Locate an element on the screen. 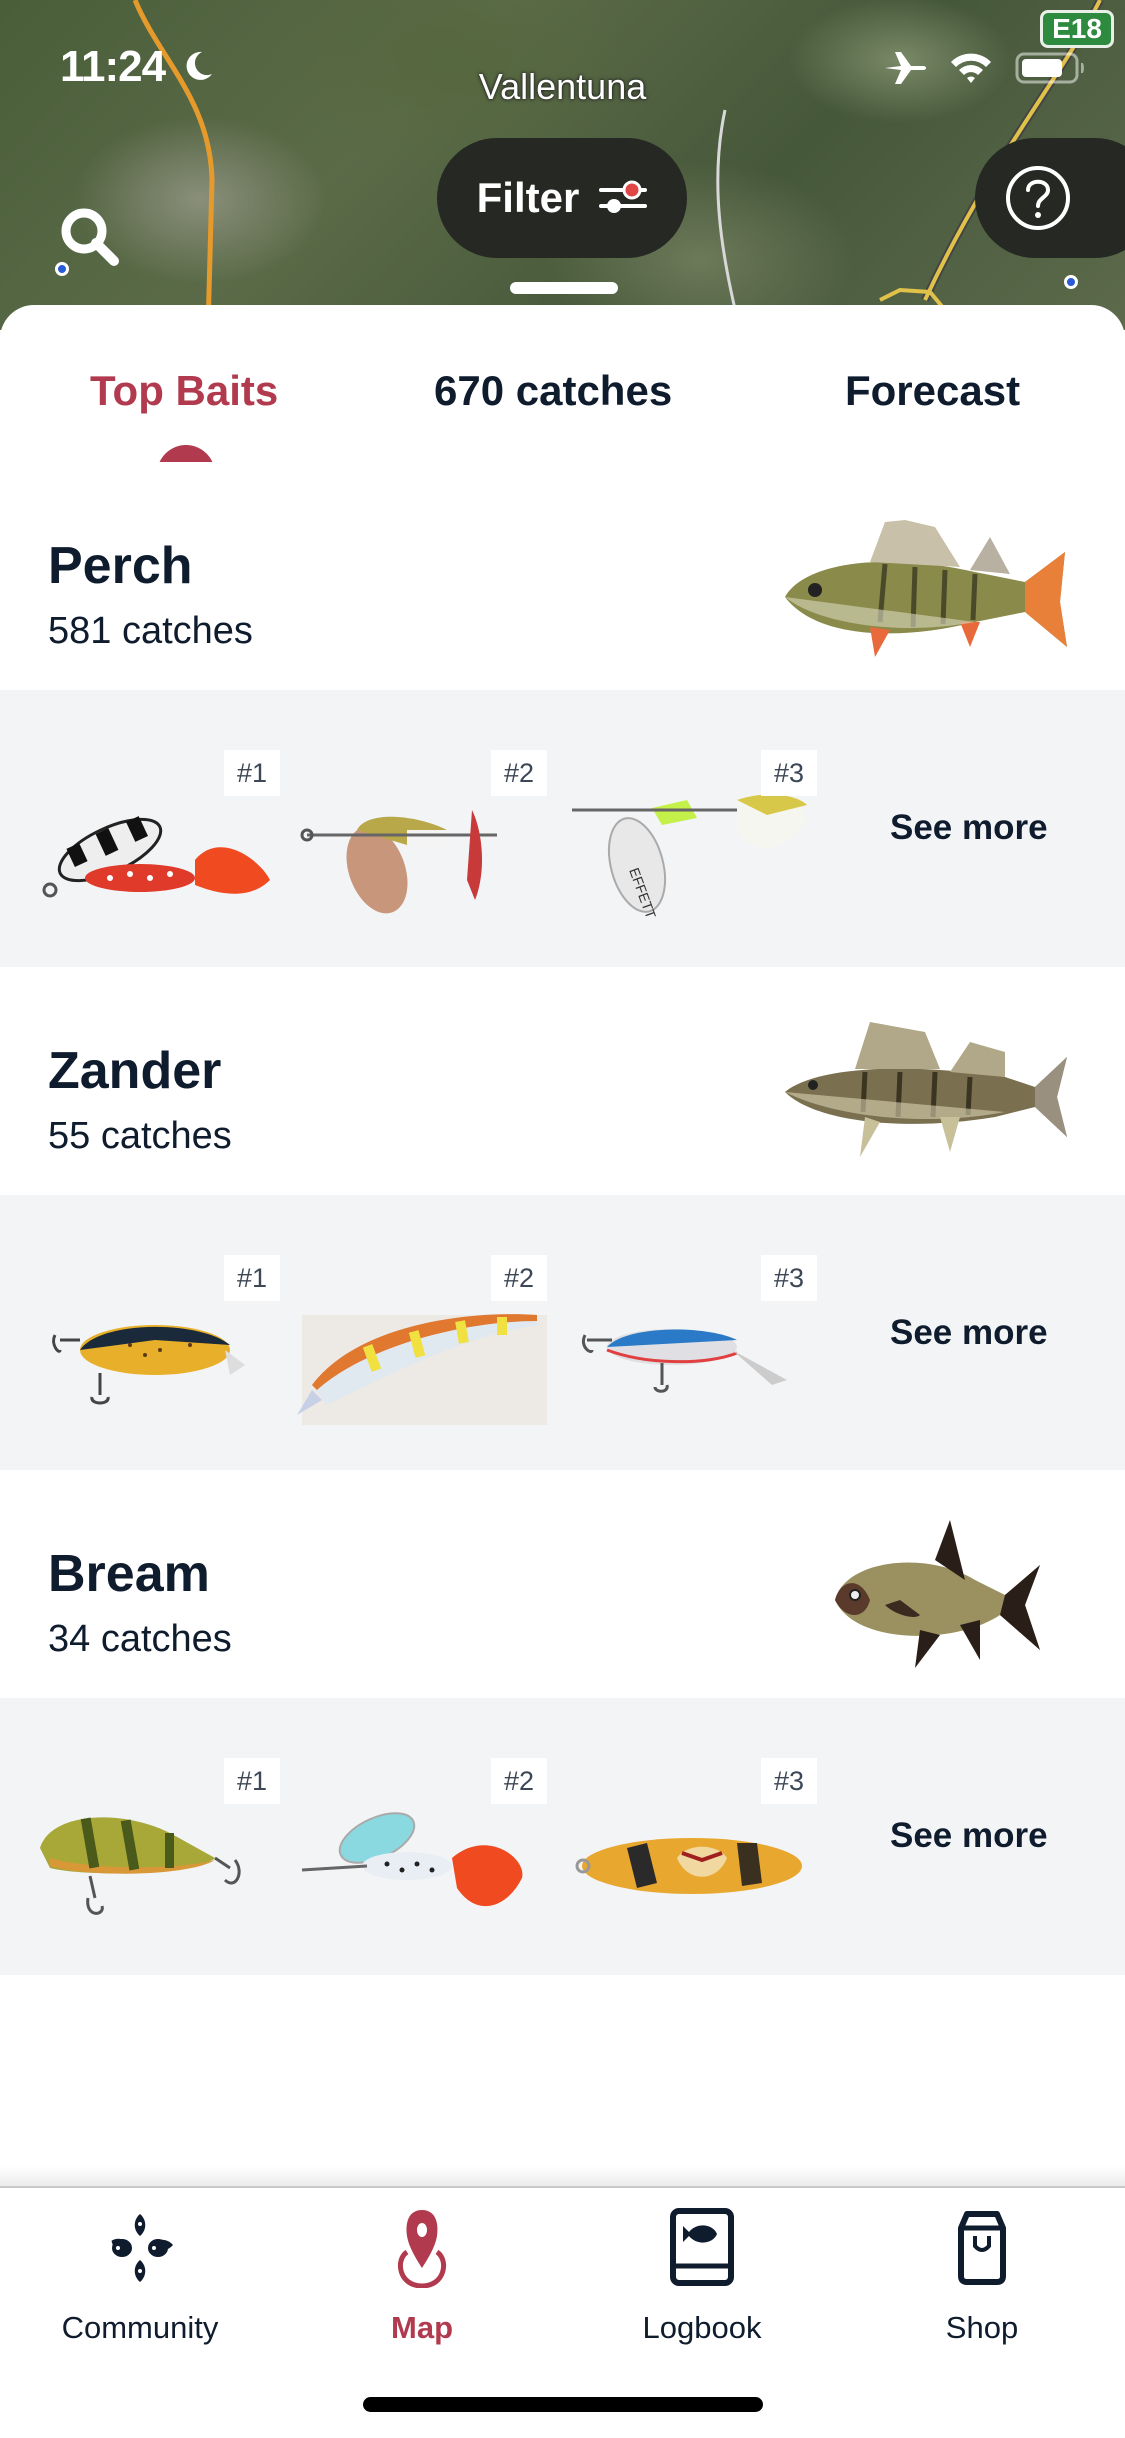 The image size is (1125, 2438). filter-button: Filter is located at coordinates (562, 198).